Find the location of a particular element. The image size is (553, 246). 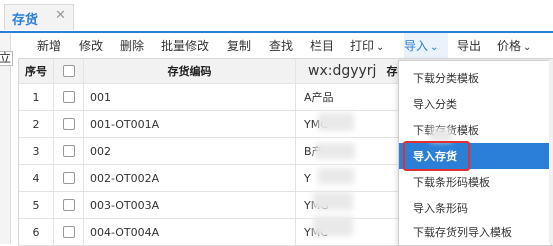

row-seq: 2 is located at coordinates (36, 124).